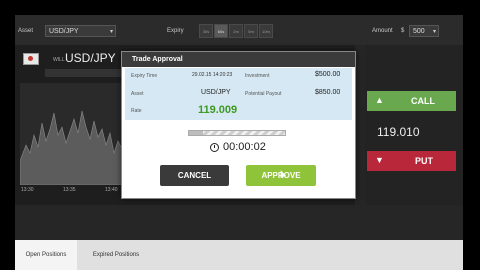 This screenshot has width=480, height=270. What do you see at coordinates (218, 110) in the screenshot?
I see `rate-value: 119.009` at bounding box center [218, 110].